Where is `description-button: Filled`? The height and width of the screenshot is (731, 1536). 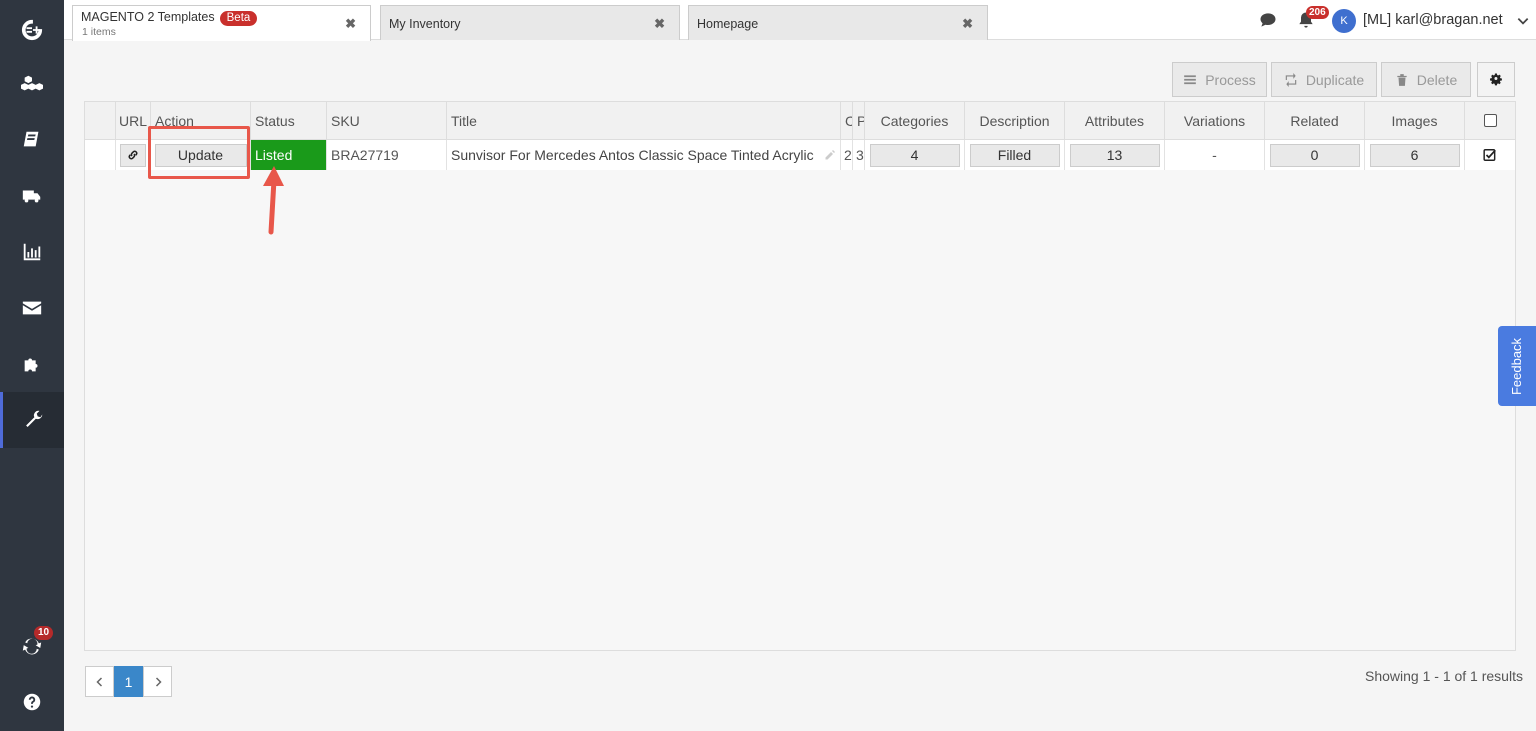 description-button: Filled is located at coordinates (1014, 155).